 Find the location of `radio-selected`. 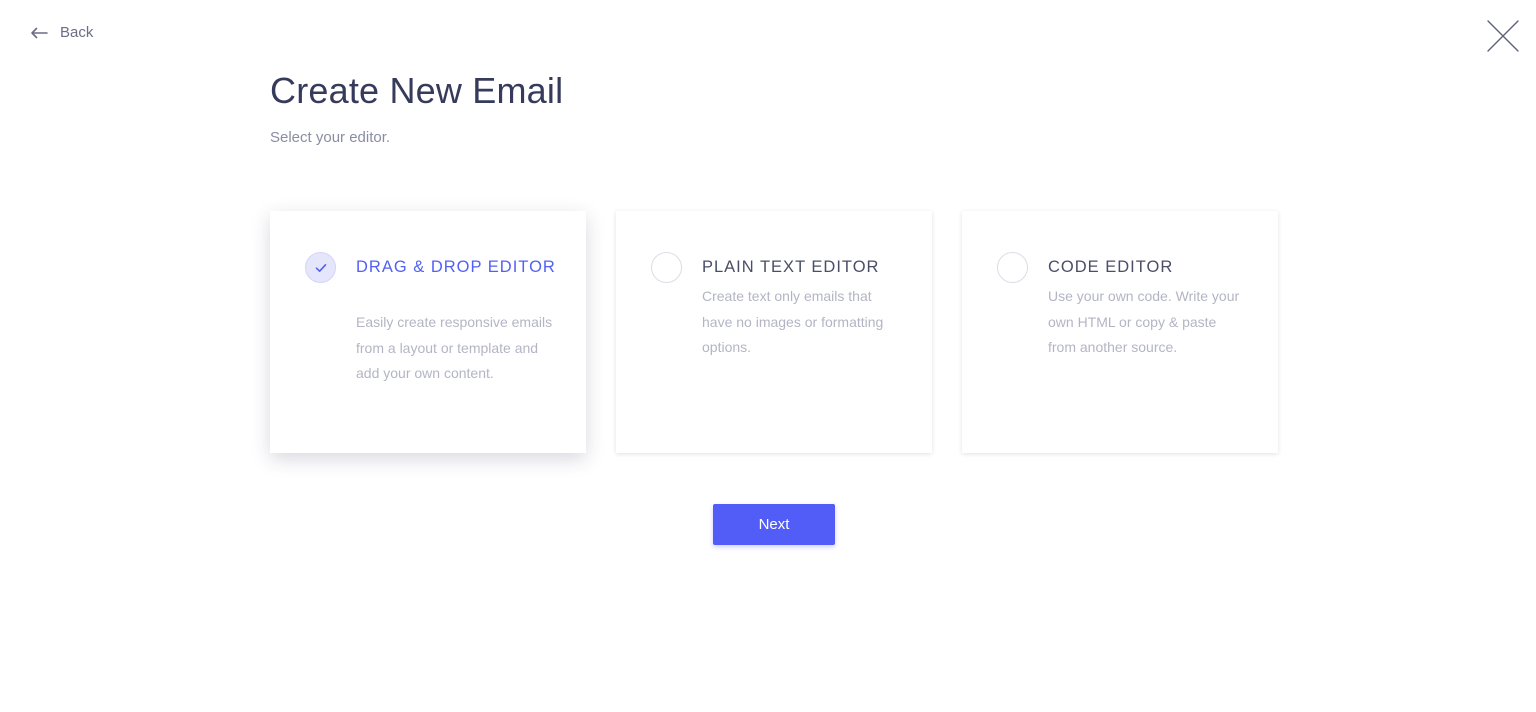

radio-selected is located at coordinates (320, 267).